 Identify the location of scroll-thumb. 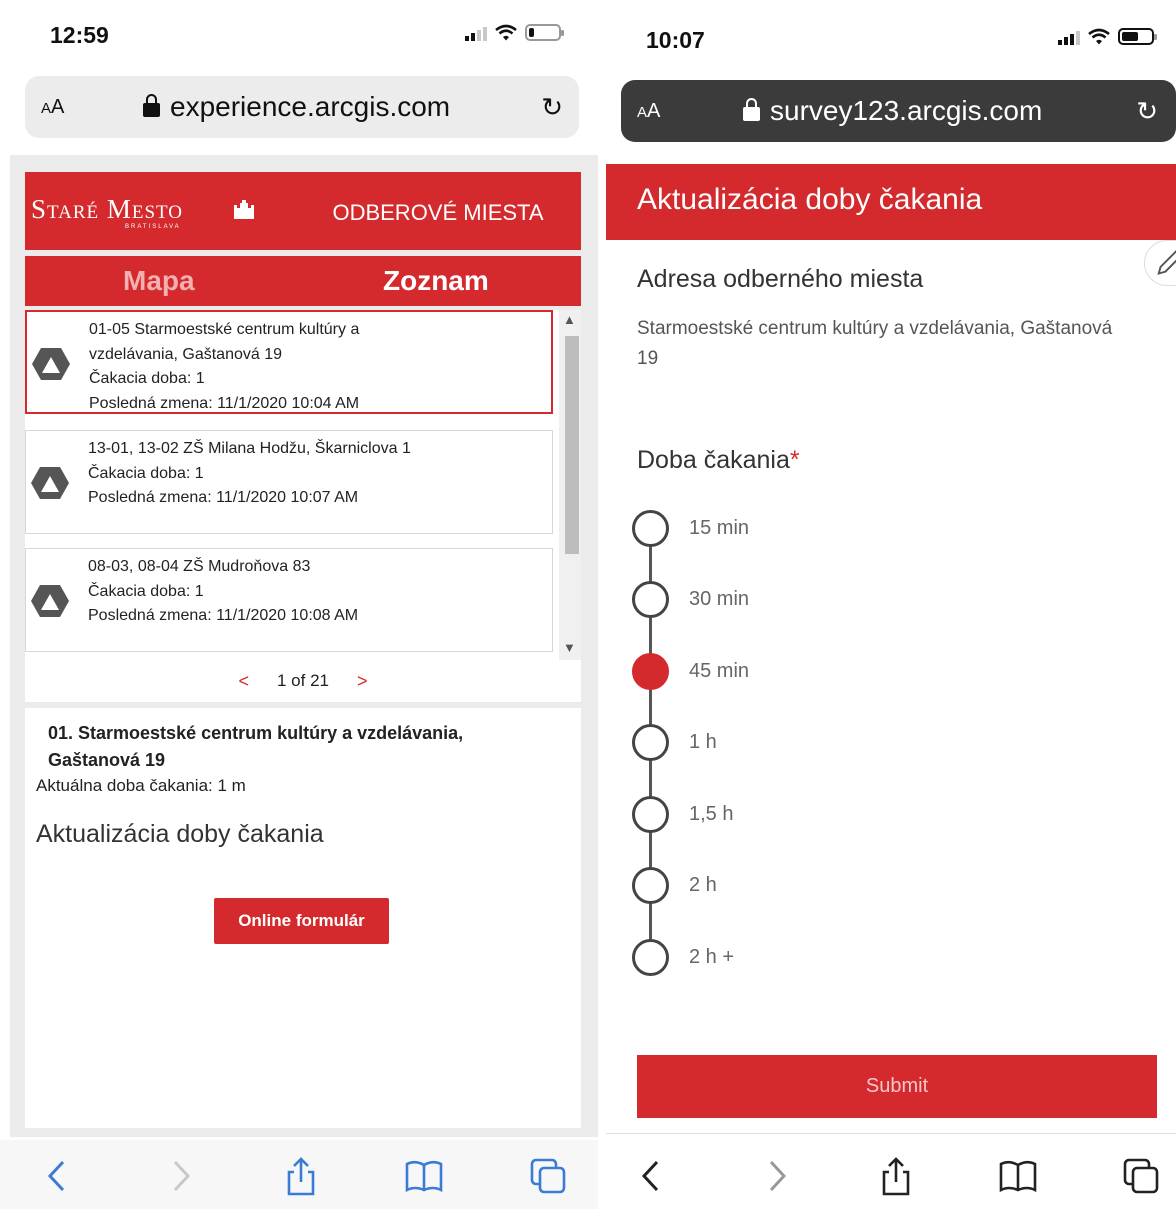
(572, 445).